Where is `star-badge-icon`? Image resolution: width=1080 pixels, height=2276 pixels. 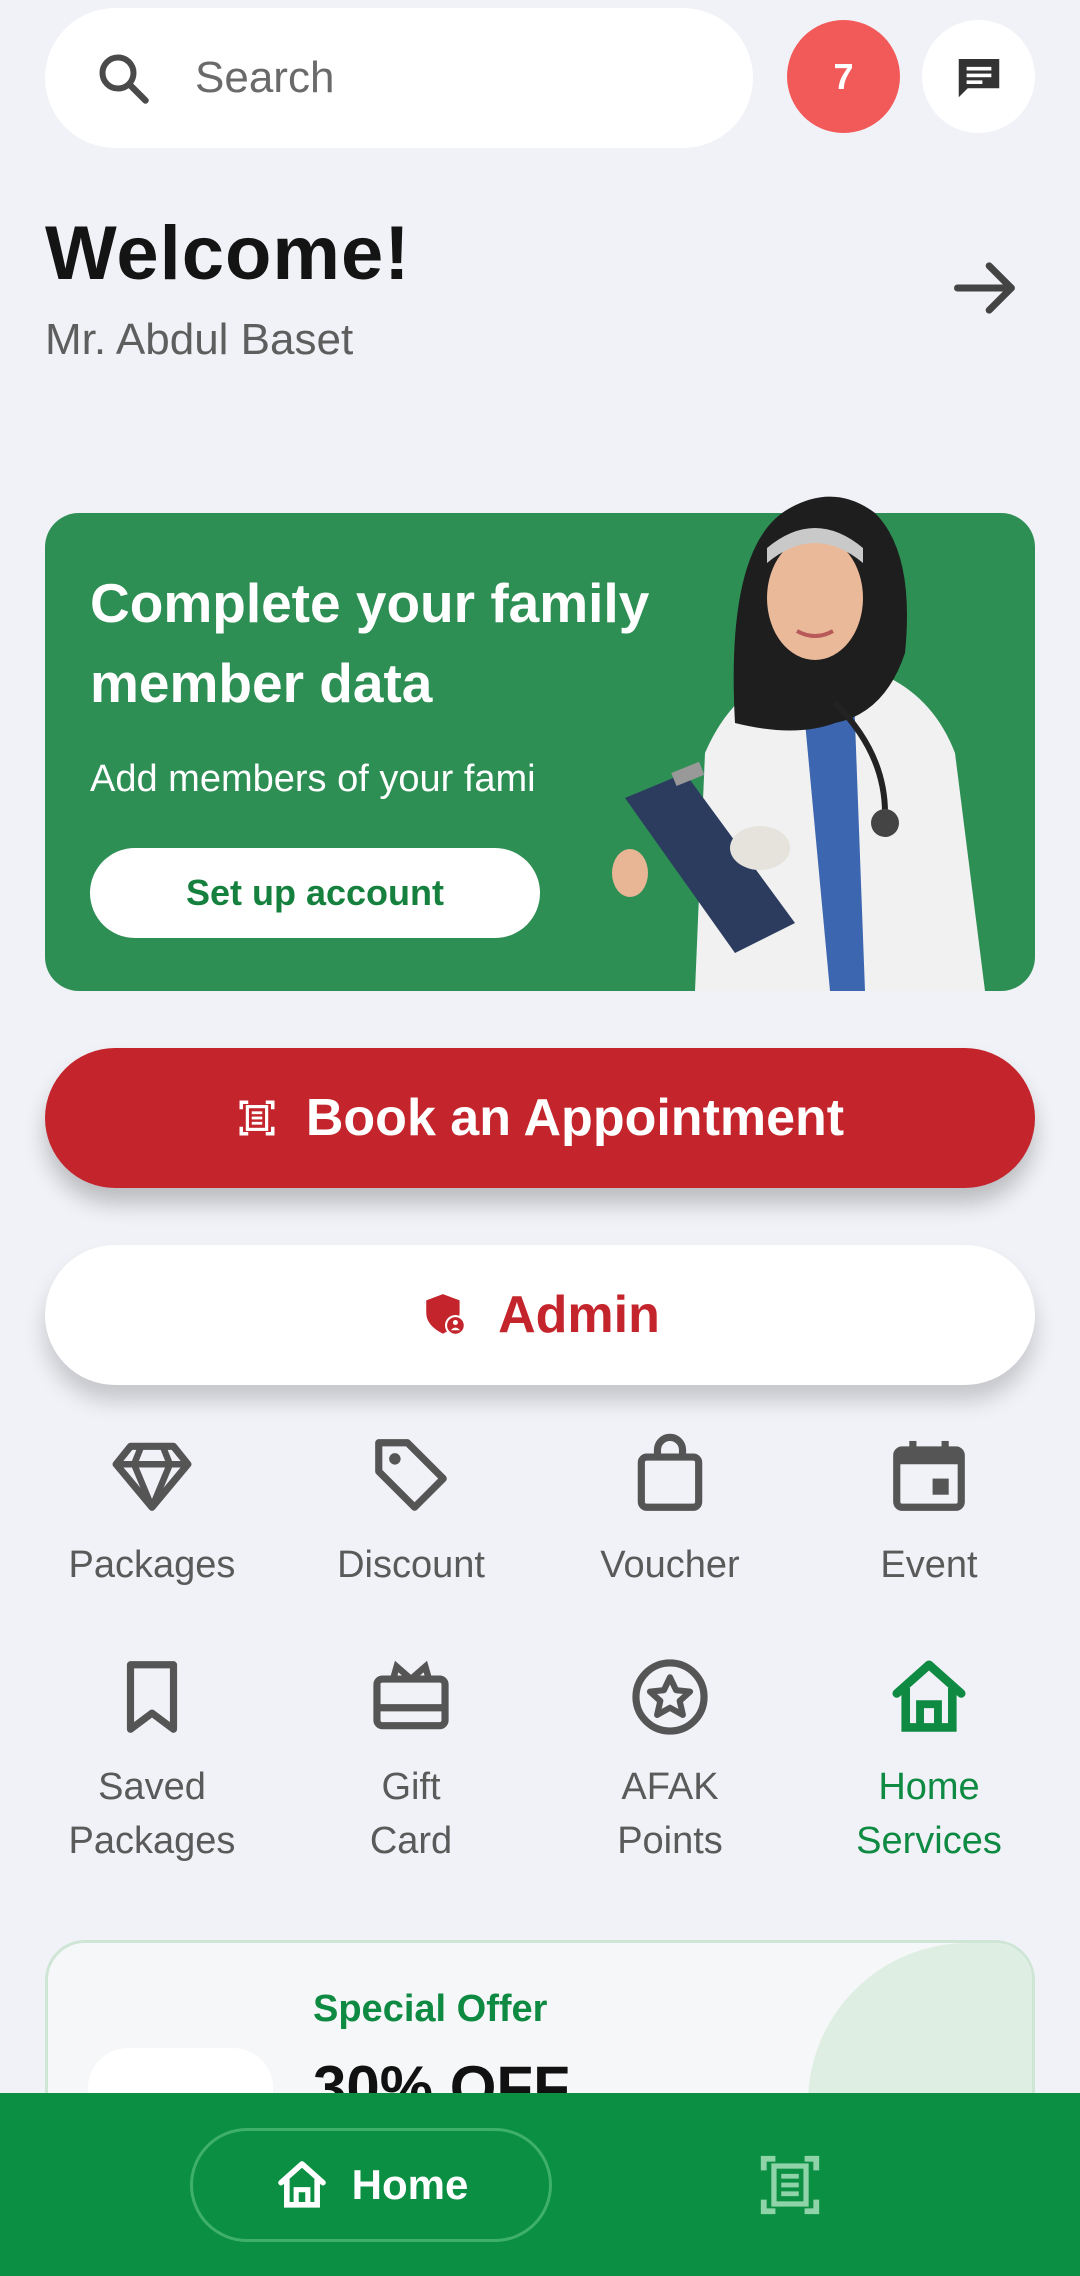
star-badge-icon is located at coordinates (670, 1697).